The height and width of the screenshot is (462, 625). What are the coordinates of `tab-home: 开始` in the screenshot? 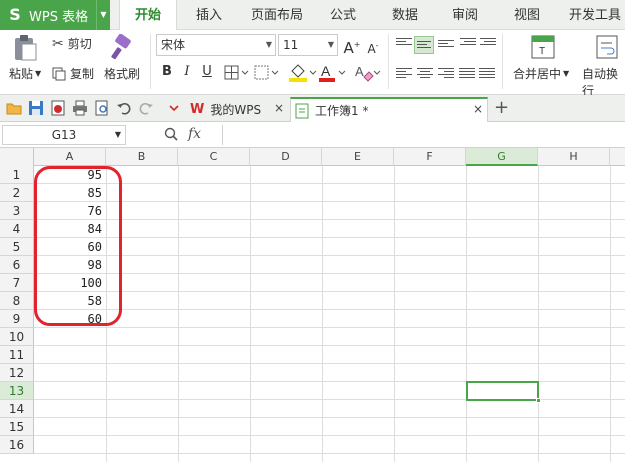 It's located at (148, 15).